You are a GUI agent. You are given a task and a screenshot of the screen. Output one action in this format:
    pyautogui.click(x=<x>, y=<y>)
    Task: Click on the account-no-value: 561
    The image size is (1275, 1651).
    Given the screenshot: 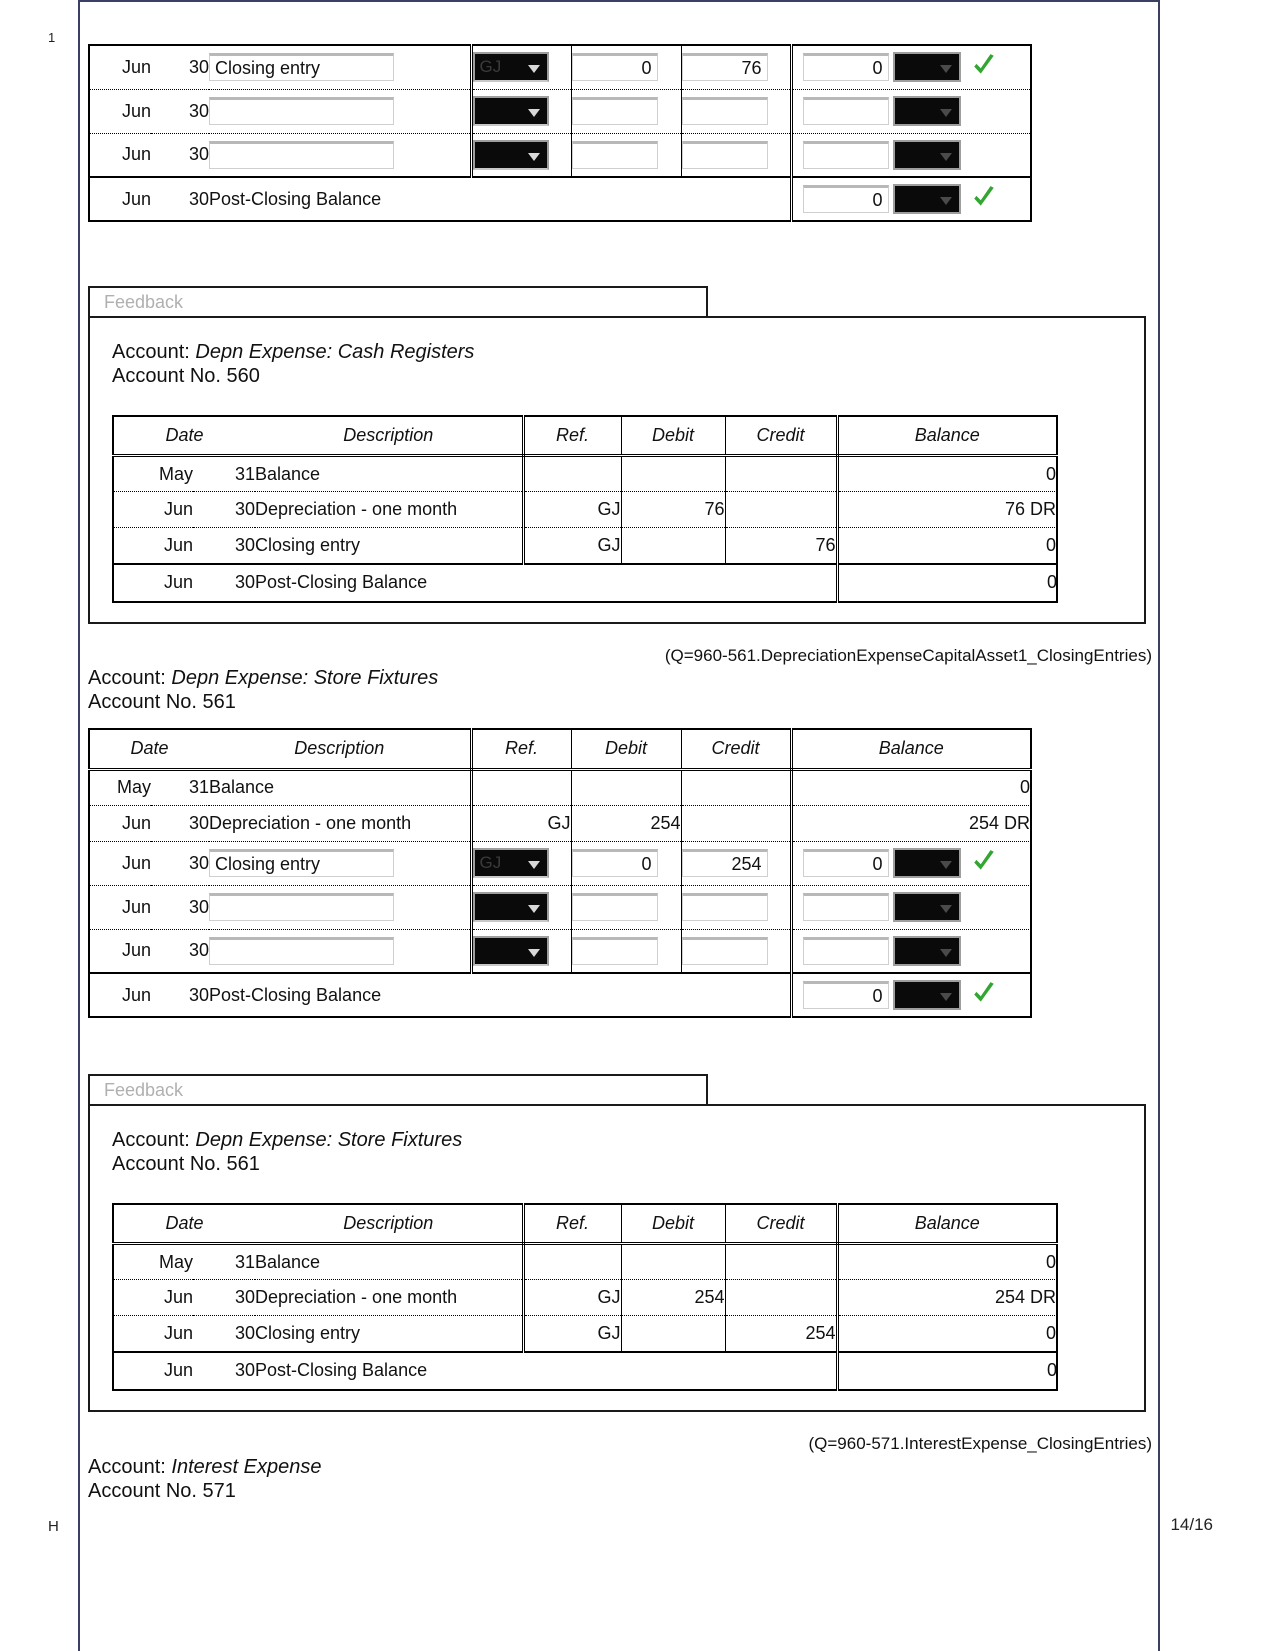 What is the action you would take?
    pyautogui.click(x=219, y=702)
    